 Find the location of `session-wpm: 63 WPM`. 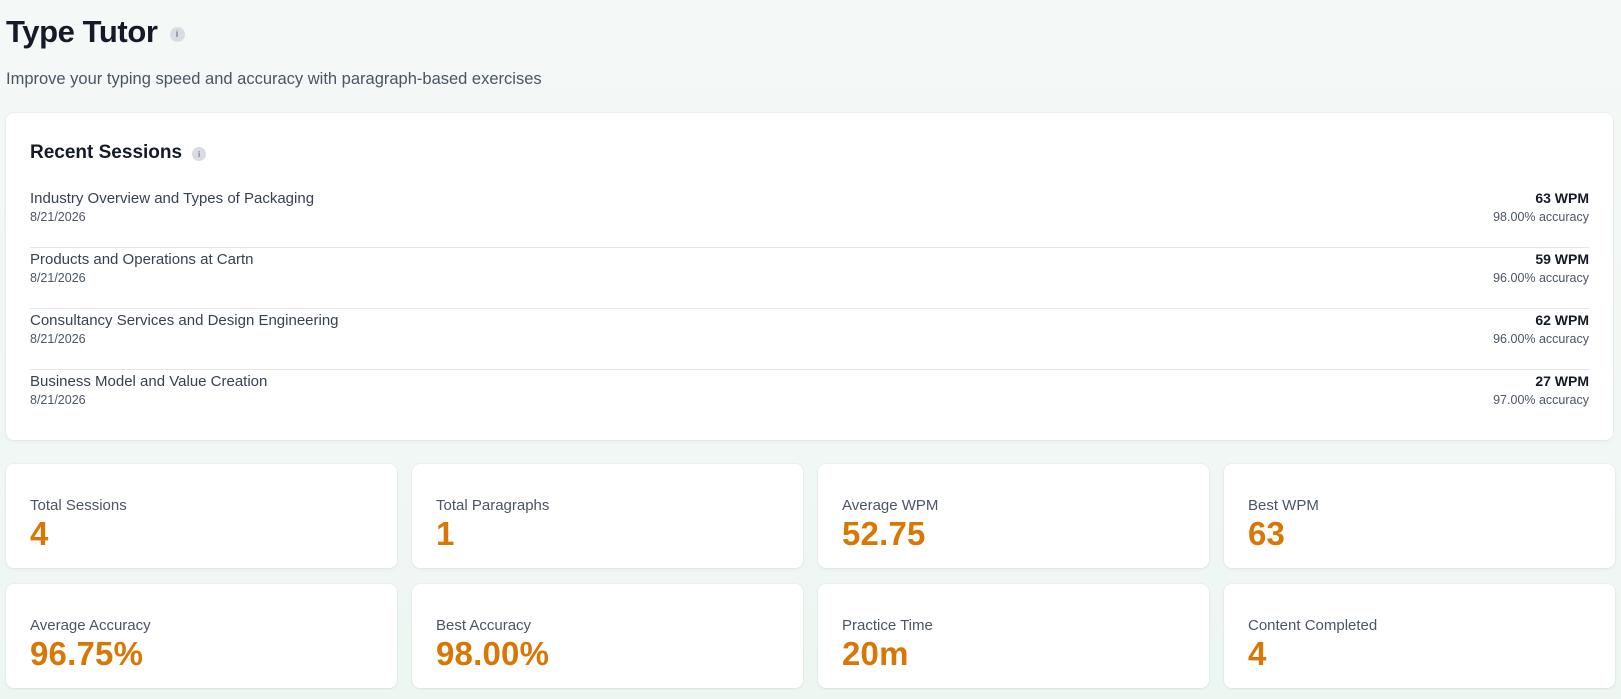

session-wpm: 63 WPM is located at coordinates (1562, 198).